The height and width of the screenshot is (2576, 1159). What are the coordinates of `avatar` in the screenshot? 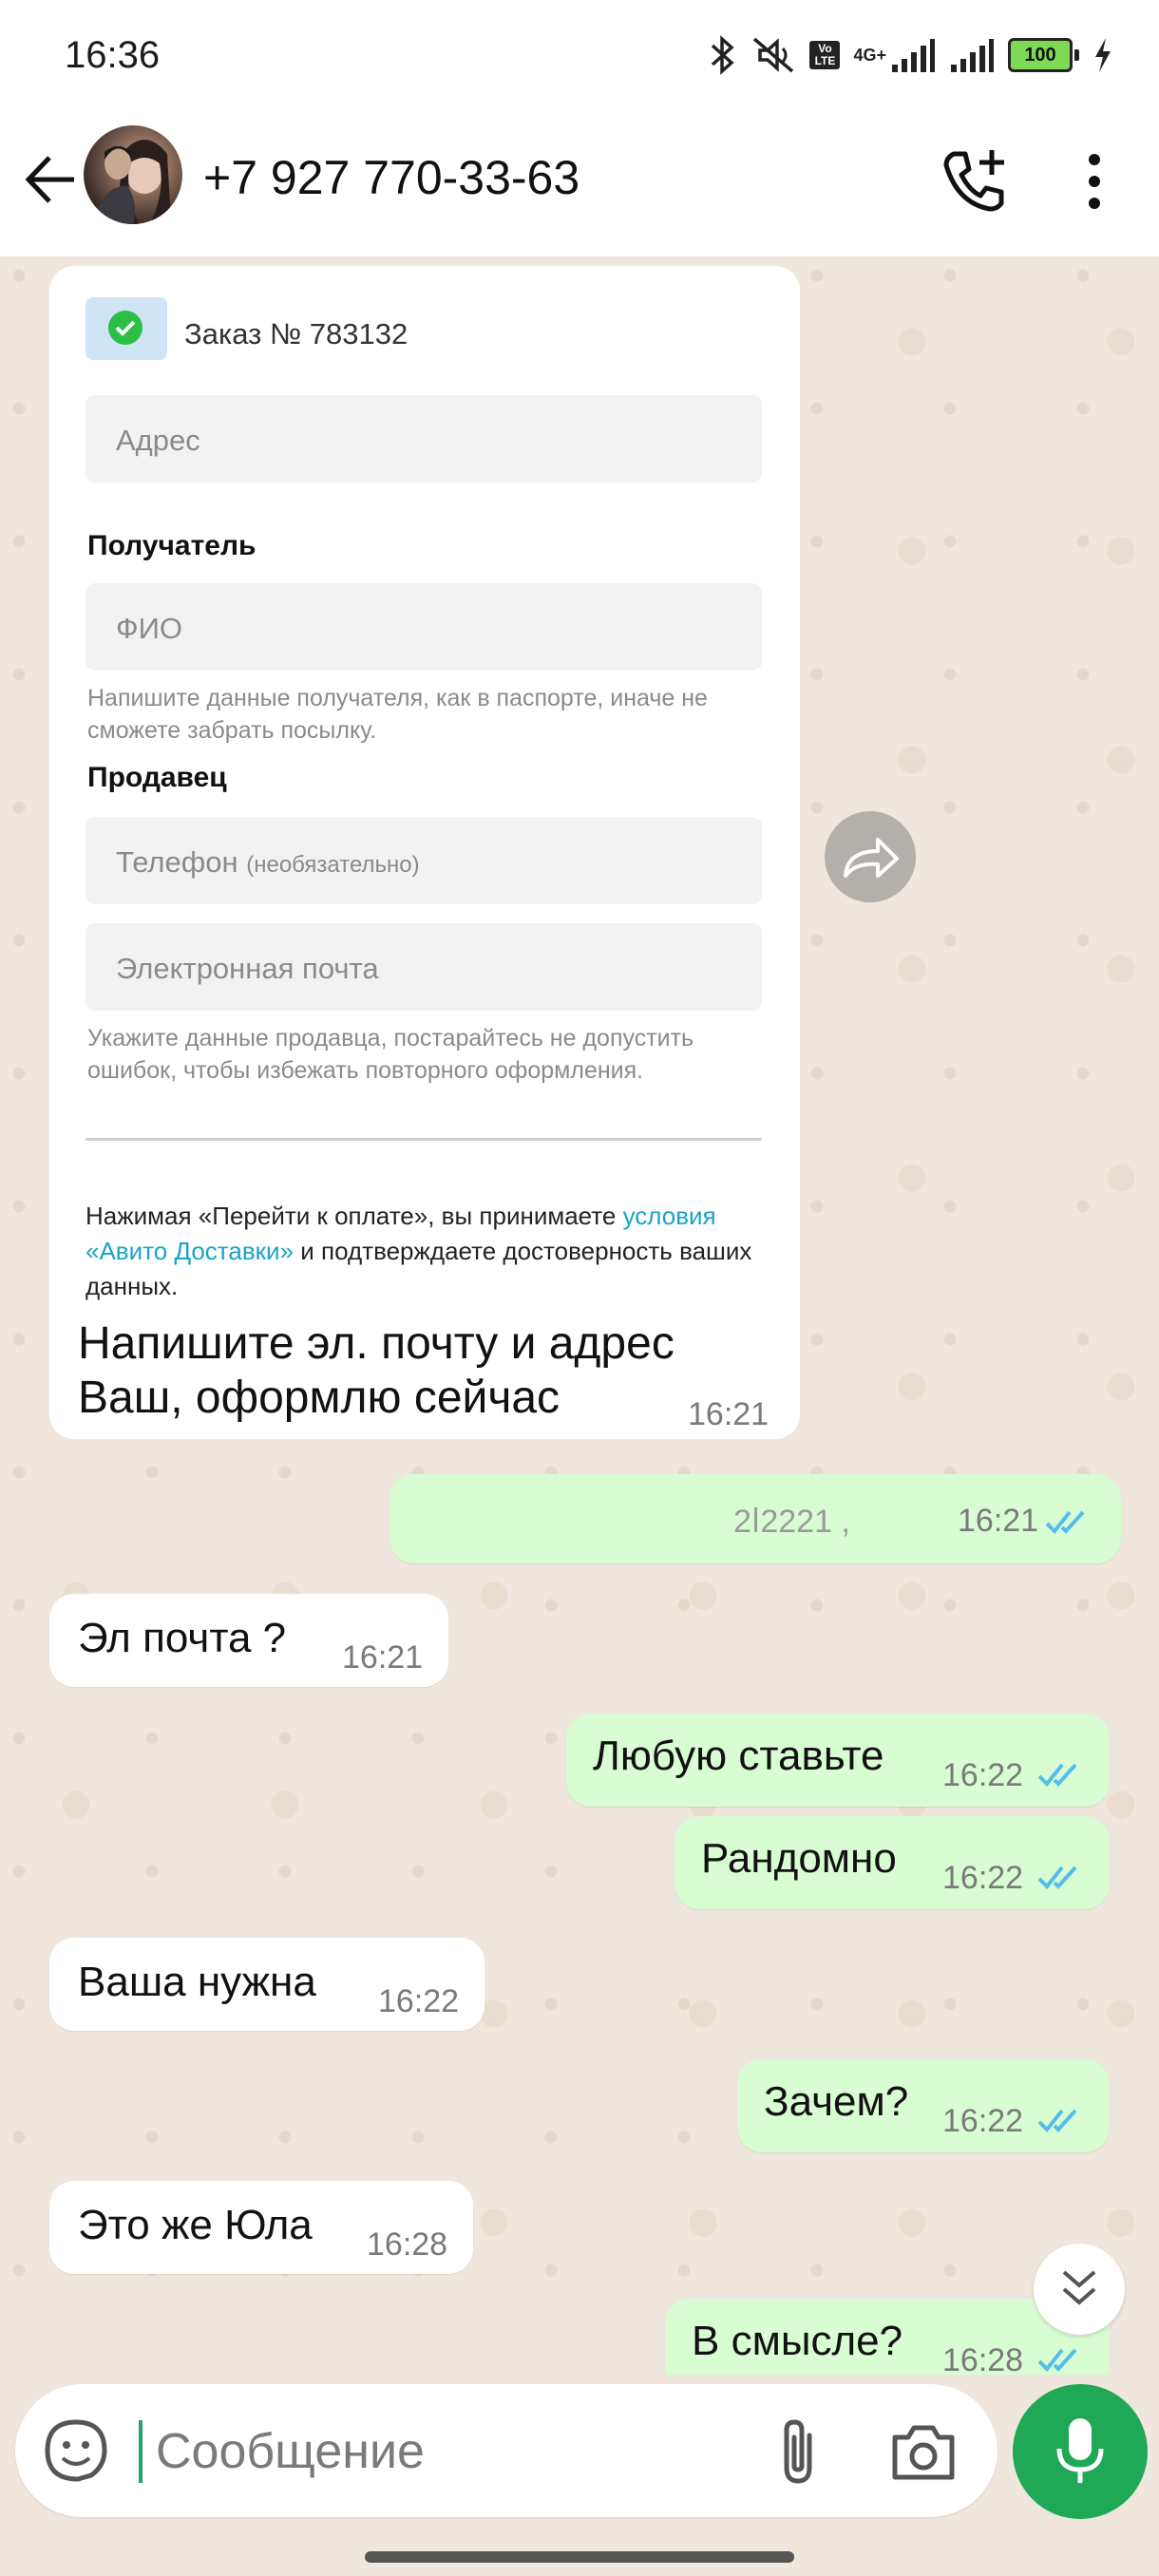 It's located at (133, 174).